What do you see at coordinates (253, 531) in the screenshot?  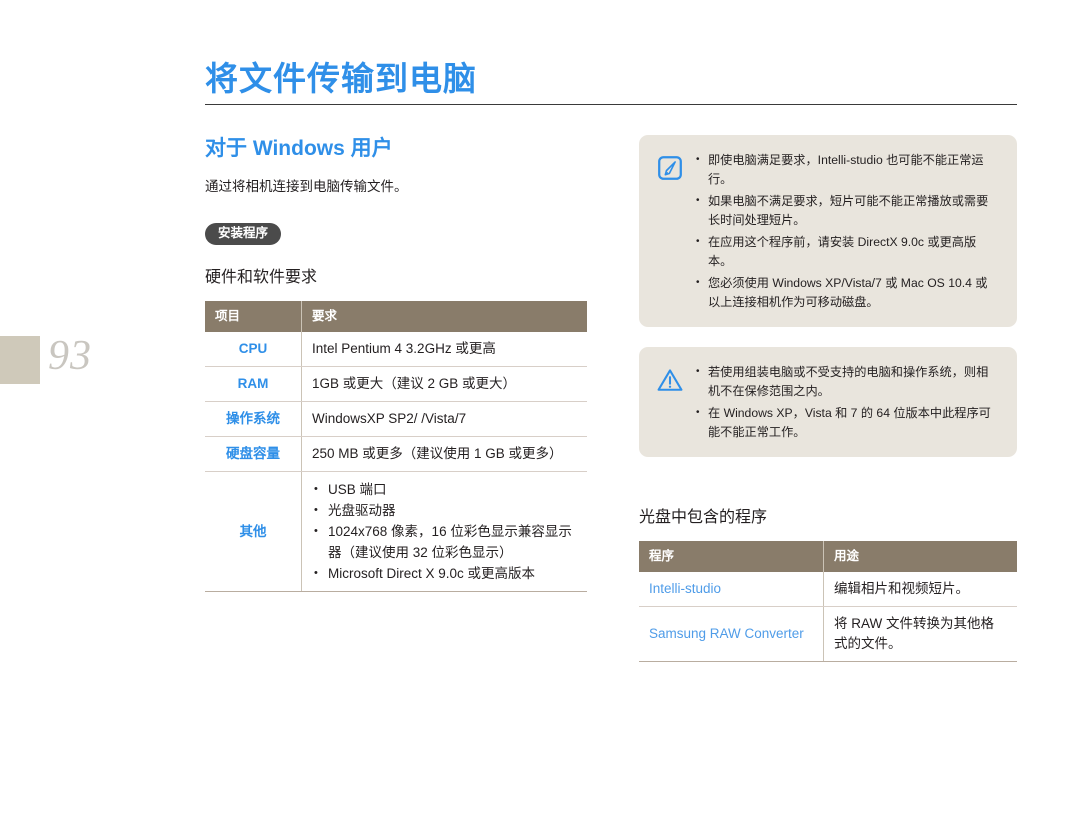 I see `row-key-other: 其他` at bounding box center [253, 531].